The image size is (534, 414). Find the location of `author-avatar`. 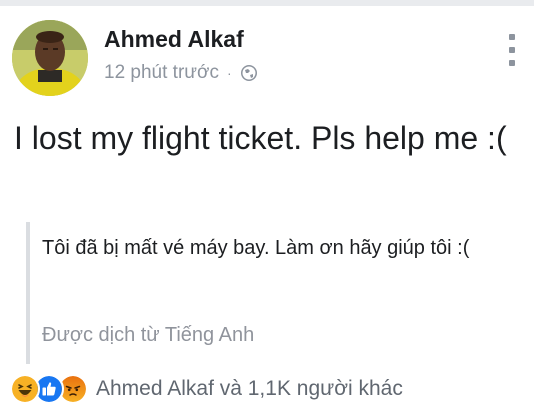

author-avatar is located at coordinates (50, 58).